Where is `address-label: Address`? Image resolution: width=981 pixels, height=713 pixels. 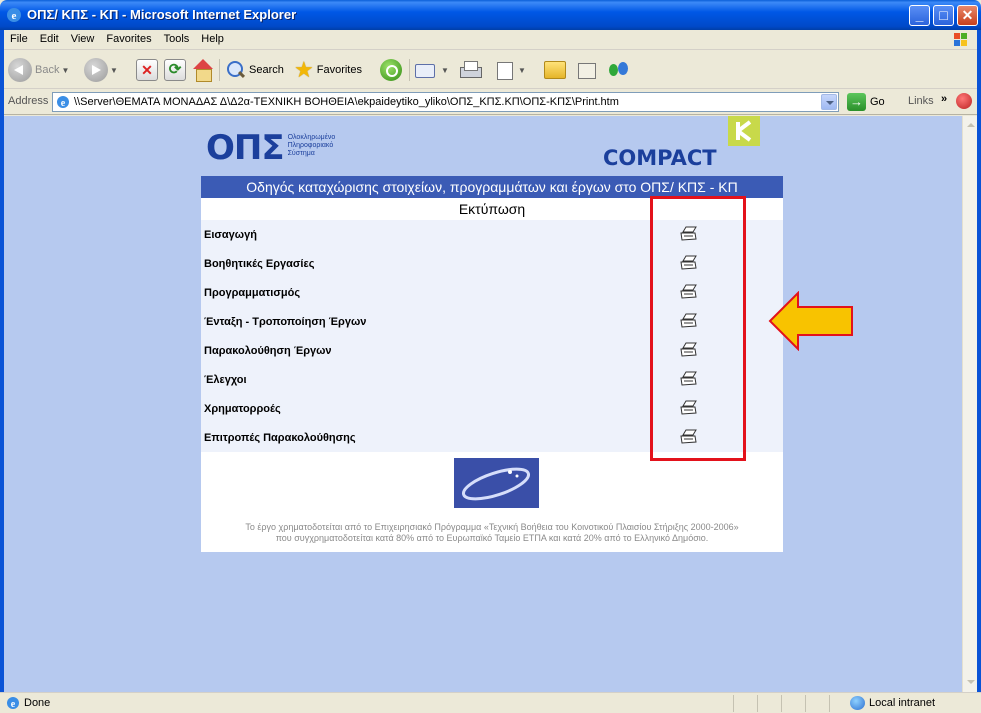 address-label: Address is located at coordinates (28, 101).